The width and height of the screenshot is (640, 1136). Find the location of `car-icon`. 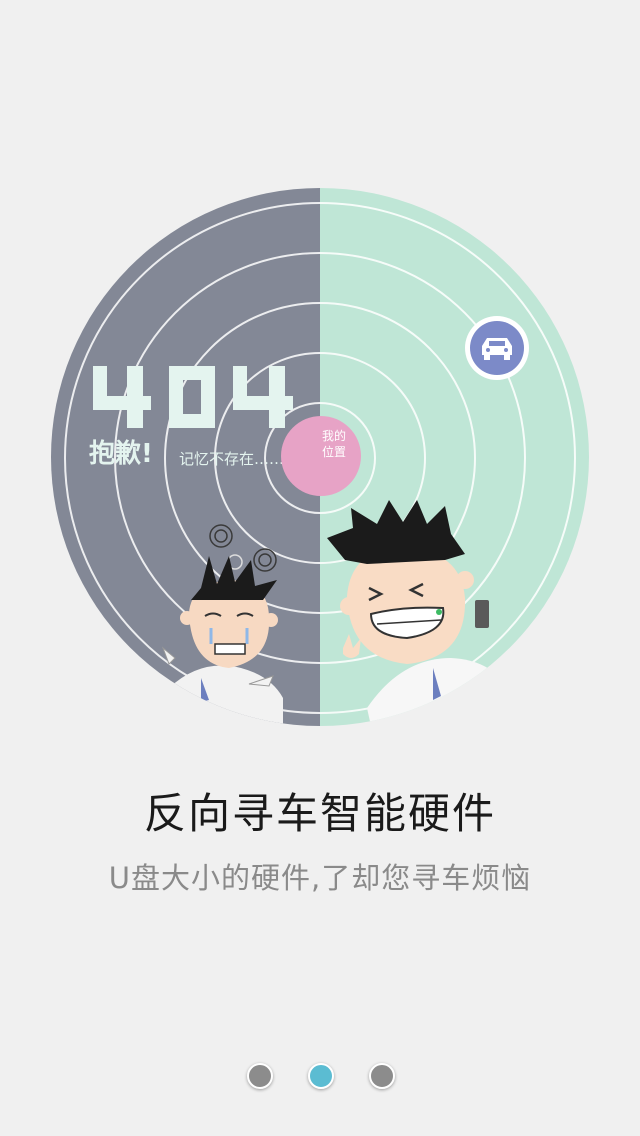

car-icon is located at coordinates (497, 348).